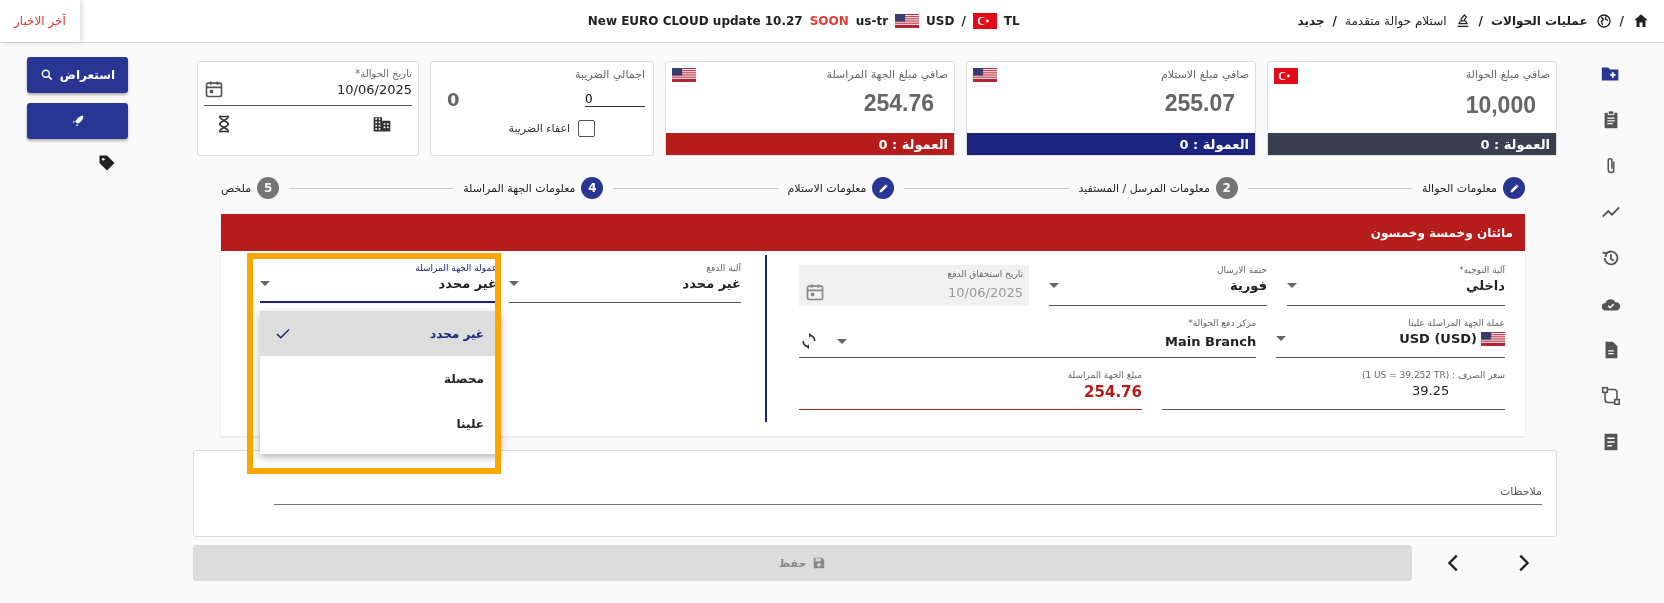  I want to click on notes-field: ملاحظات, so click(875, 493).